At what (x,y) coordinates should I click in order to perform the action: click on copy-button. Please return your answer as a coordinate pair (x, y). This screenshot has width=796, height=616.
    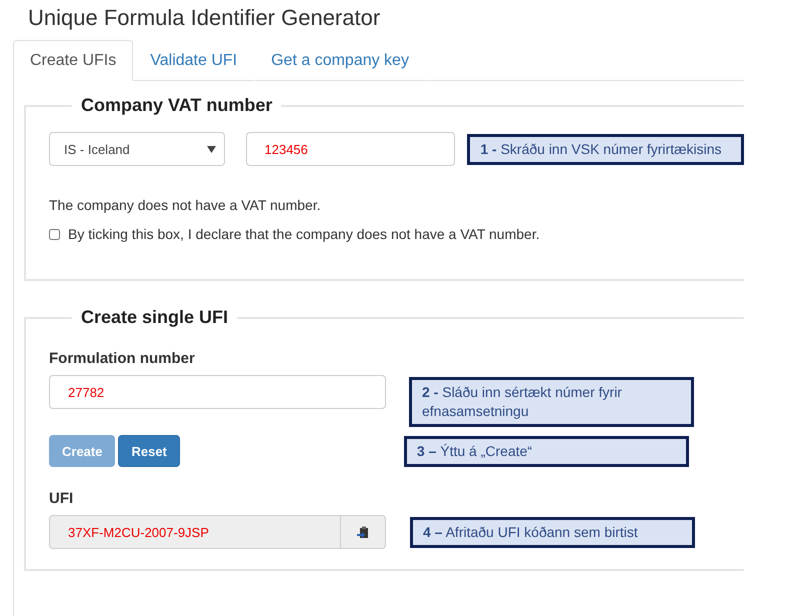
    Looking at the image, I should click on (363, 532).